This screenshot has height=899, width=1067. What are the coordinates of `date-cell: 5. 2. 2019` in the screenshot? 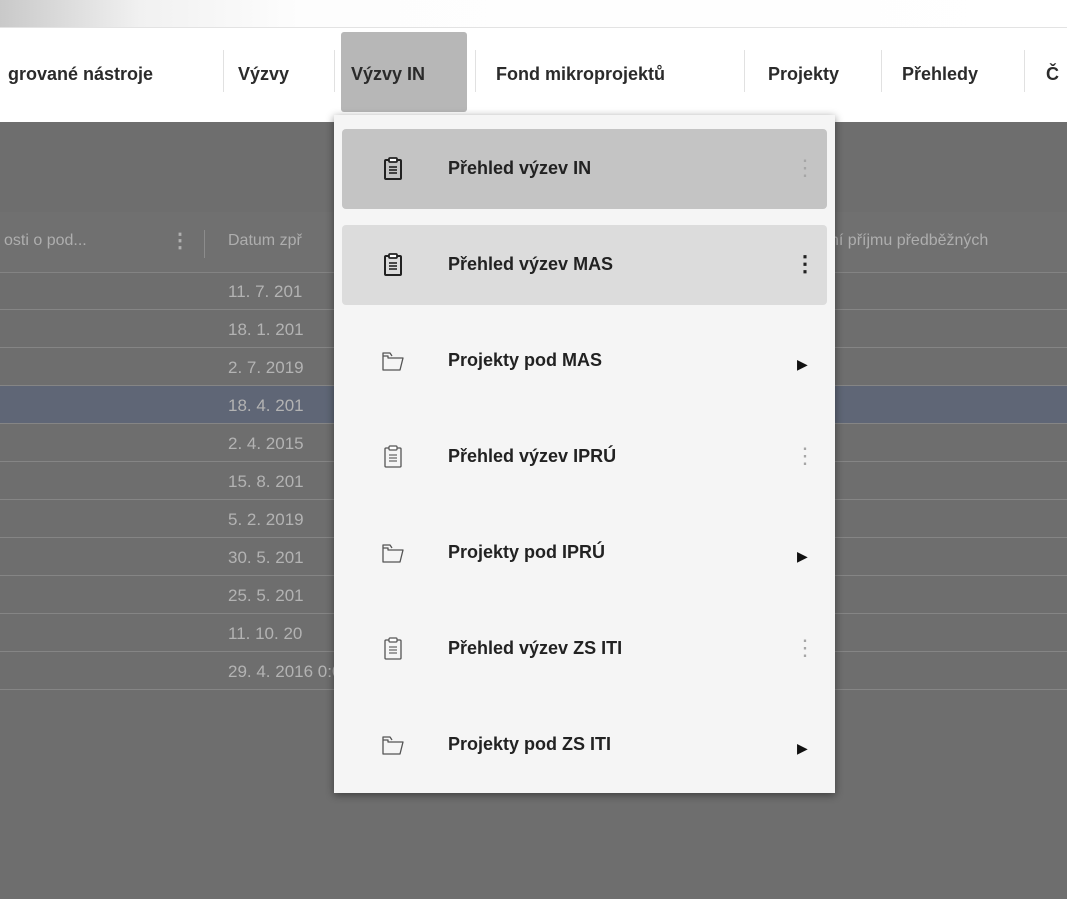 It's located at (266, 519).